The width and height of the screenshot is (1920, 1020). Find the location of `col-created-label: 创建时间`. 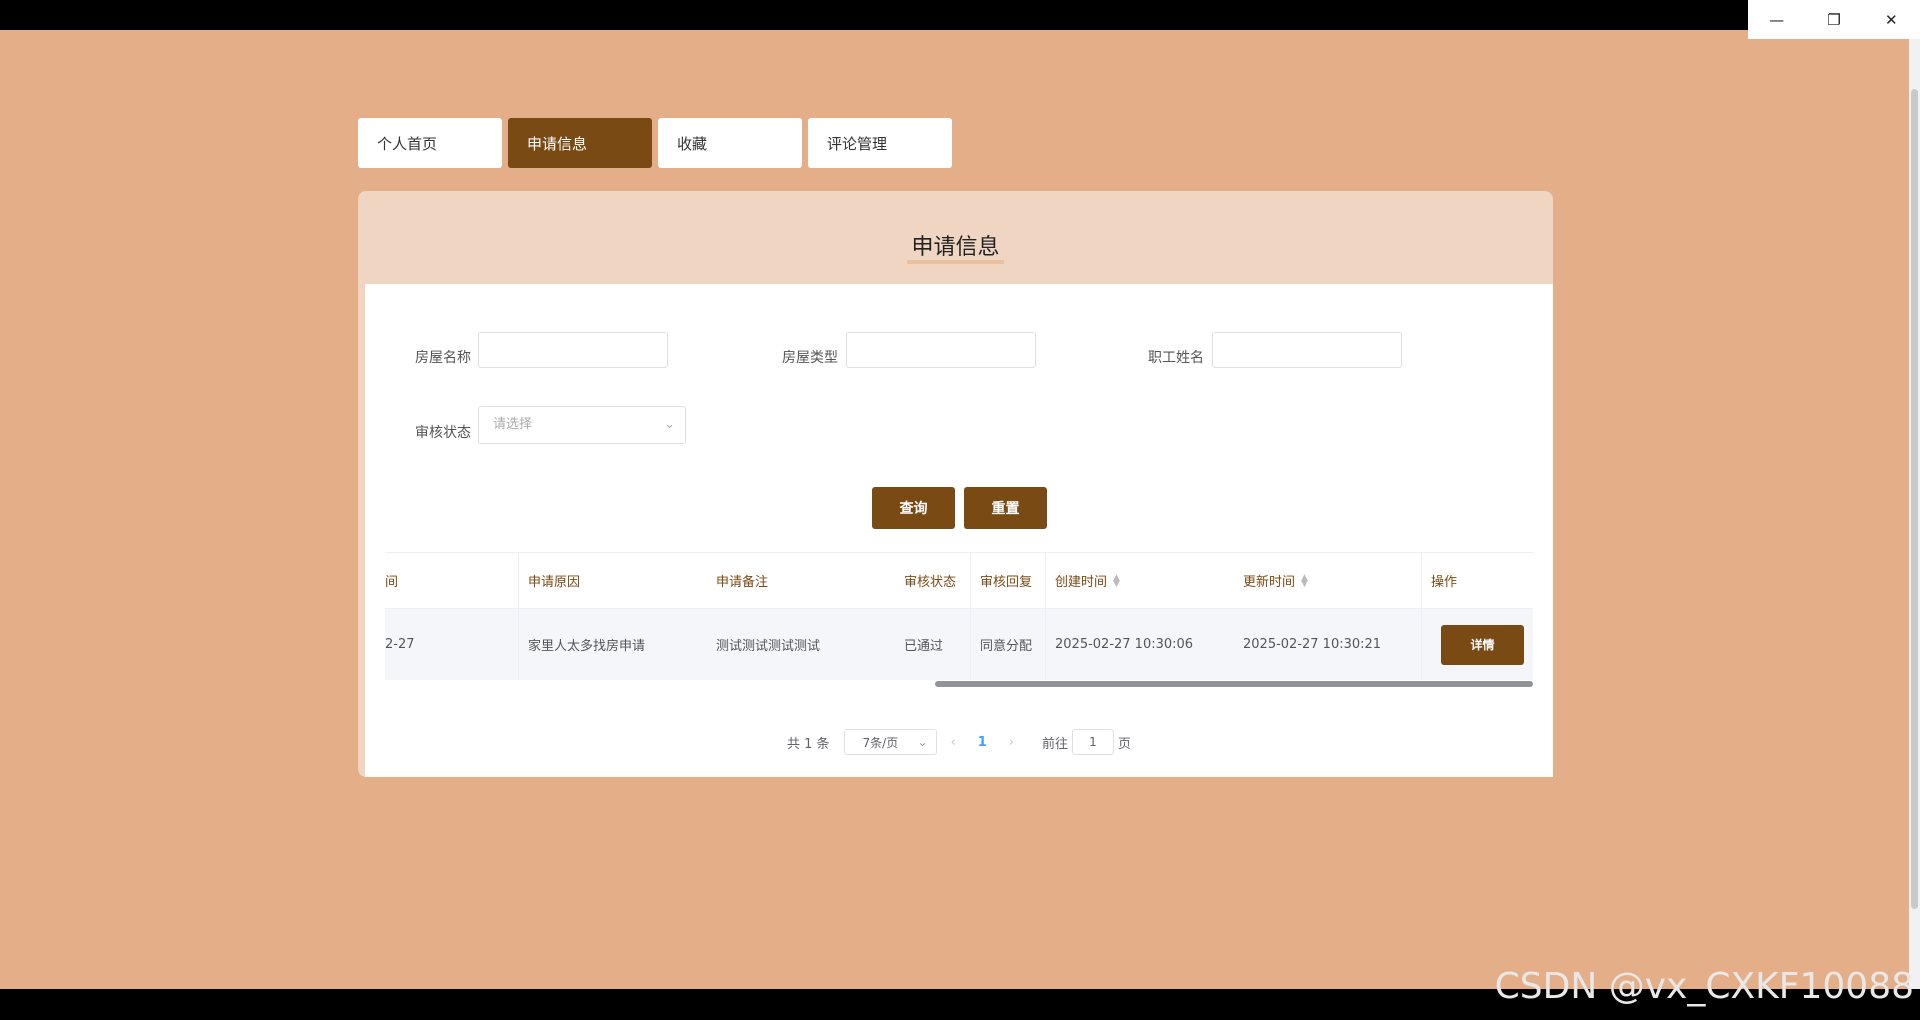

col-created-label: 创建时间 is located at coordinates (1081, 582).